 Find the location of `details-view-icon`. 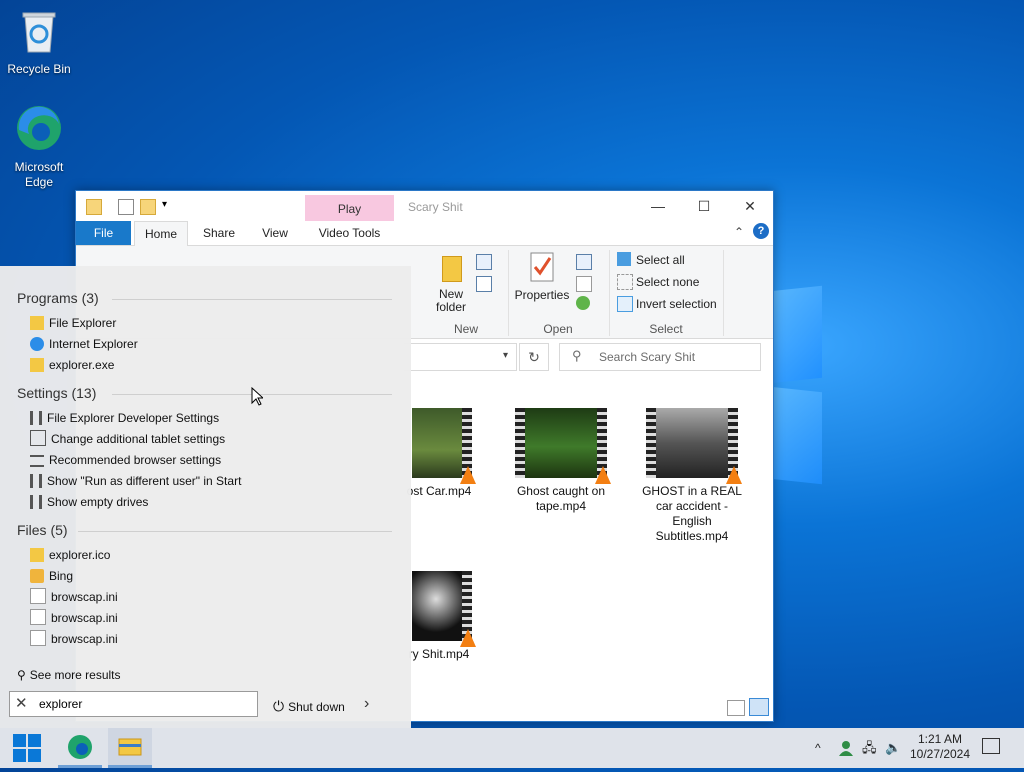

details-view-icon is located at coordinates (736, 708).